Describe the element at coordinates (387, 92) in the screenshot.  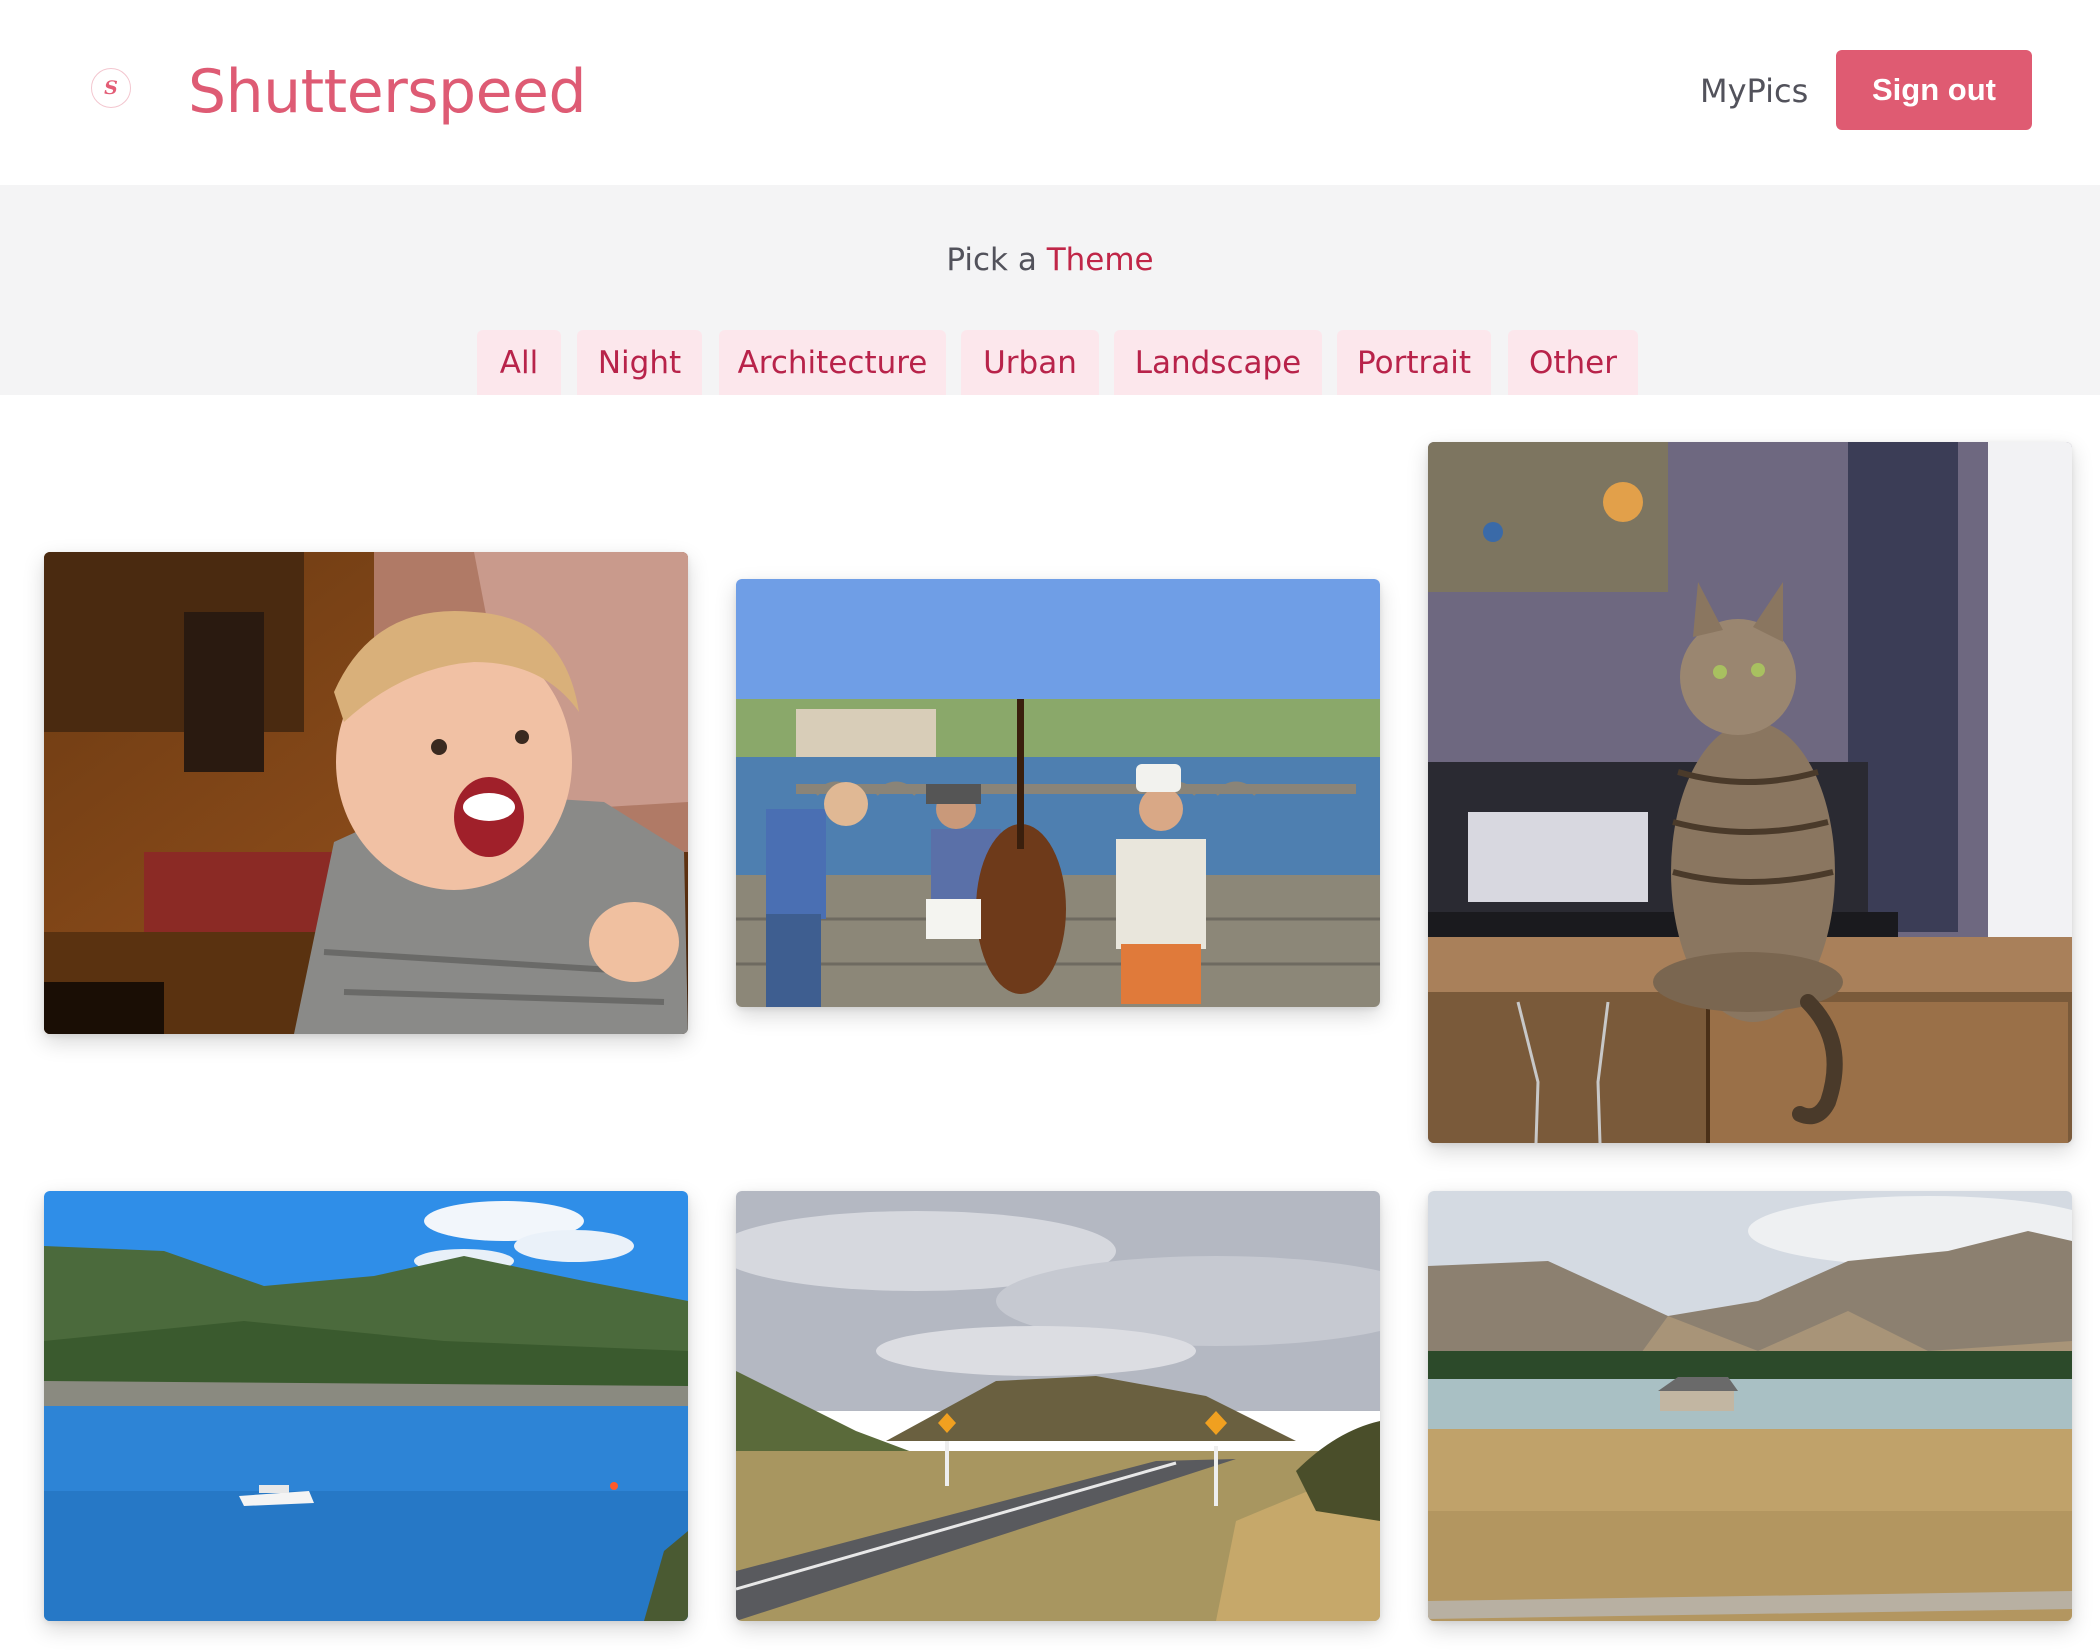
I see `brand-title: Shutterspeed` at that location.